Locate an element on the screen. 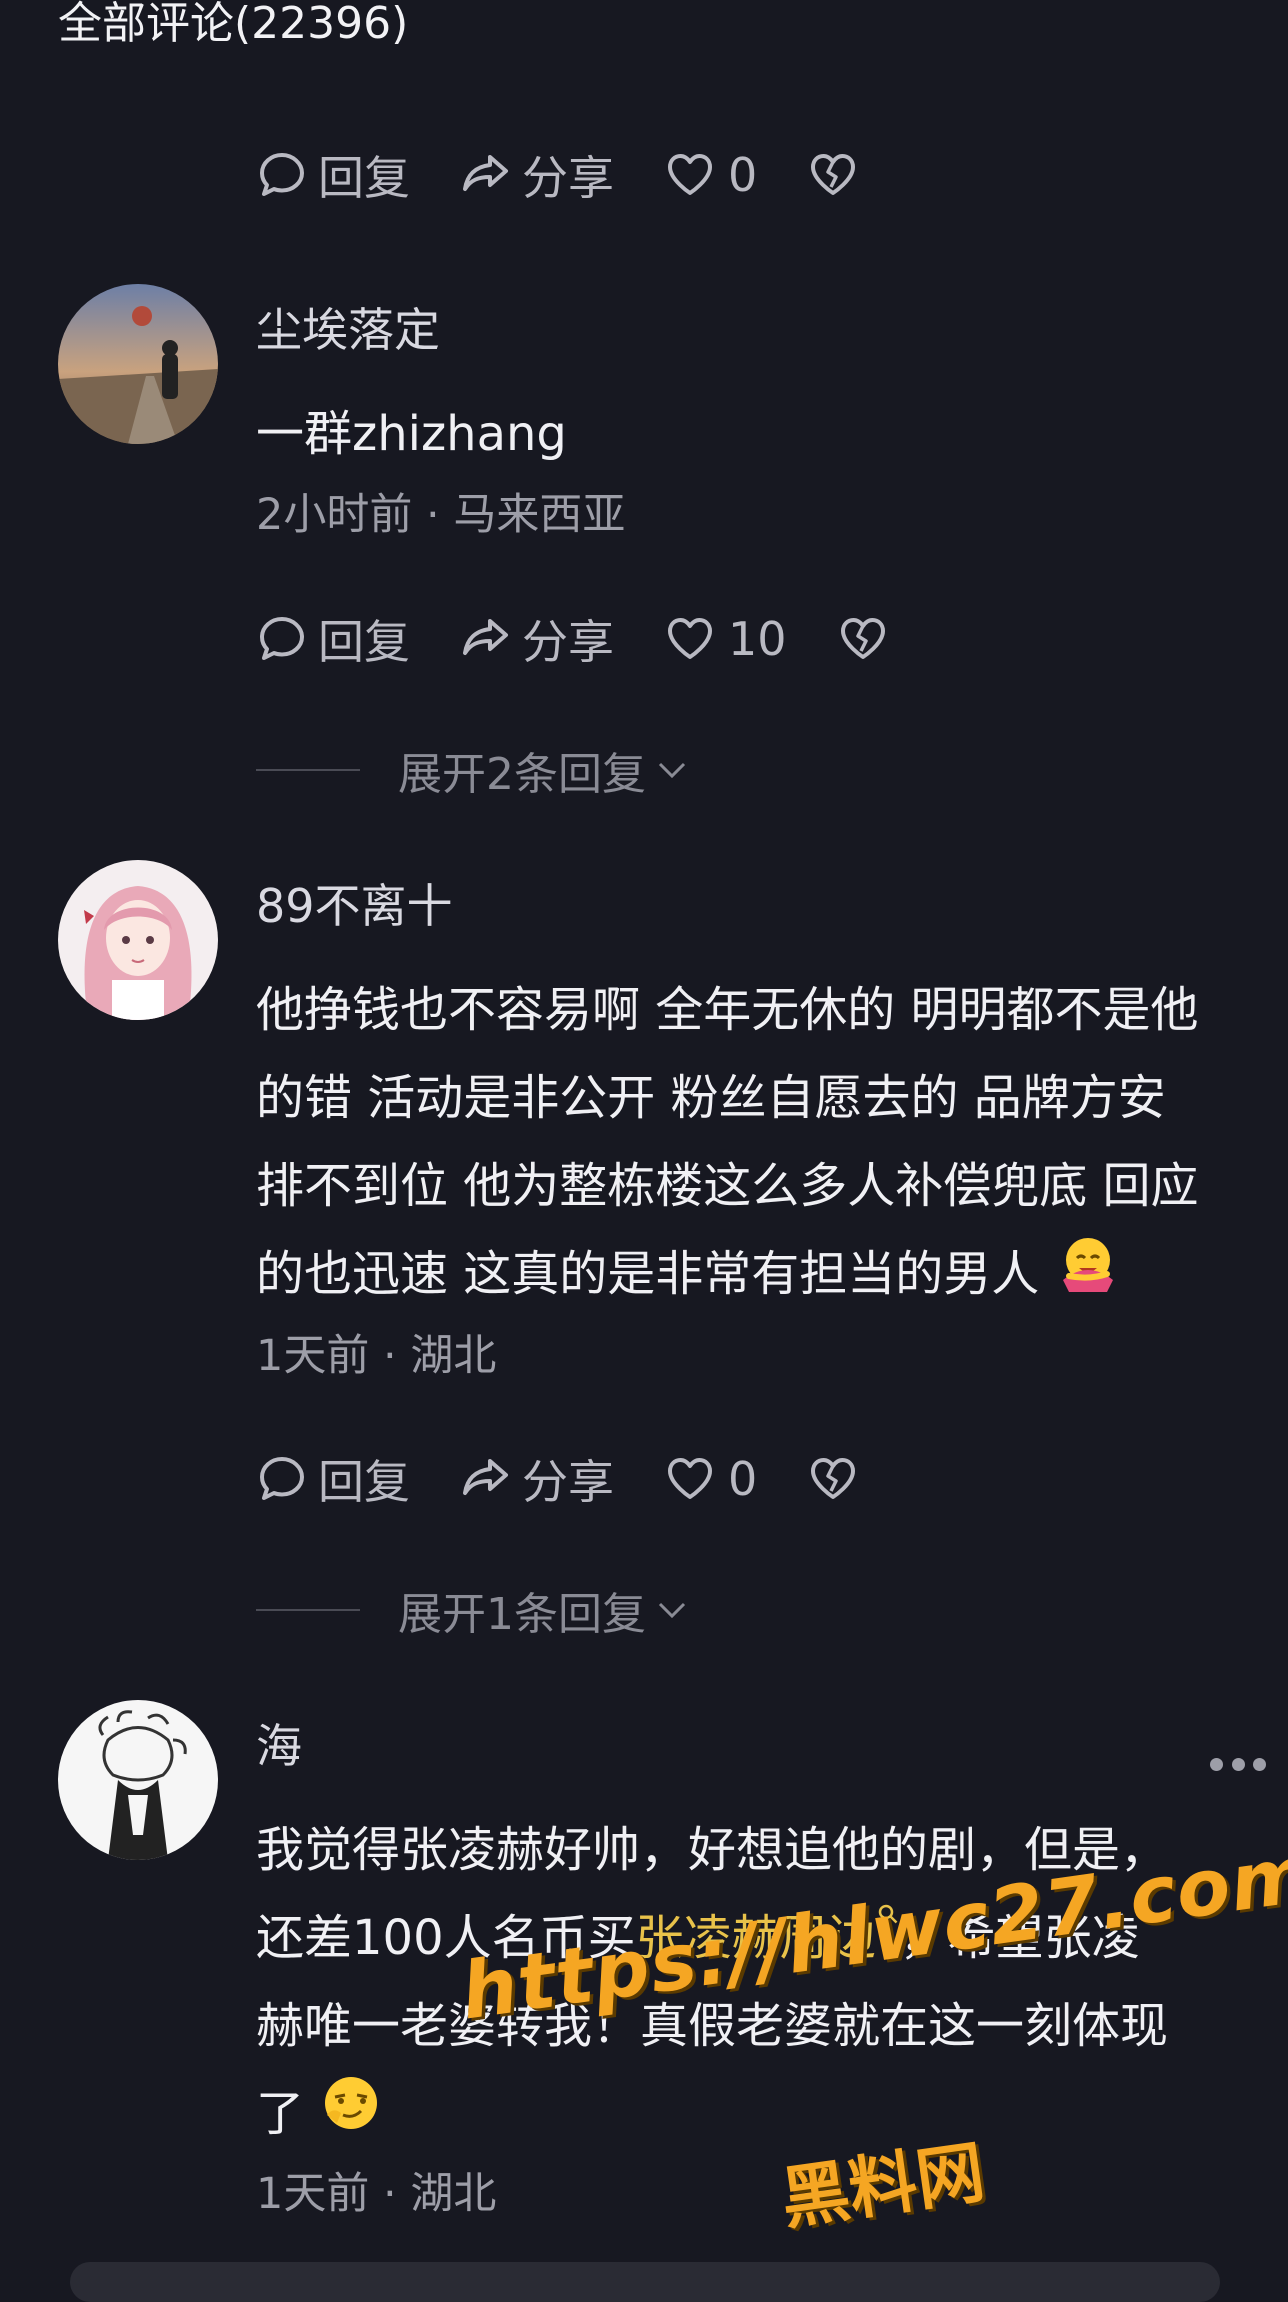  like-button: 10 is located at coordinates (725, 639).